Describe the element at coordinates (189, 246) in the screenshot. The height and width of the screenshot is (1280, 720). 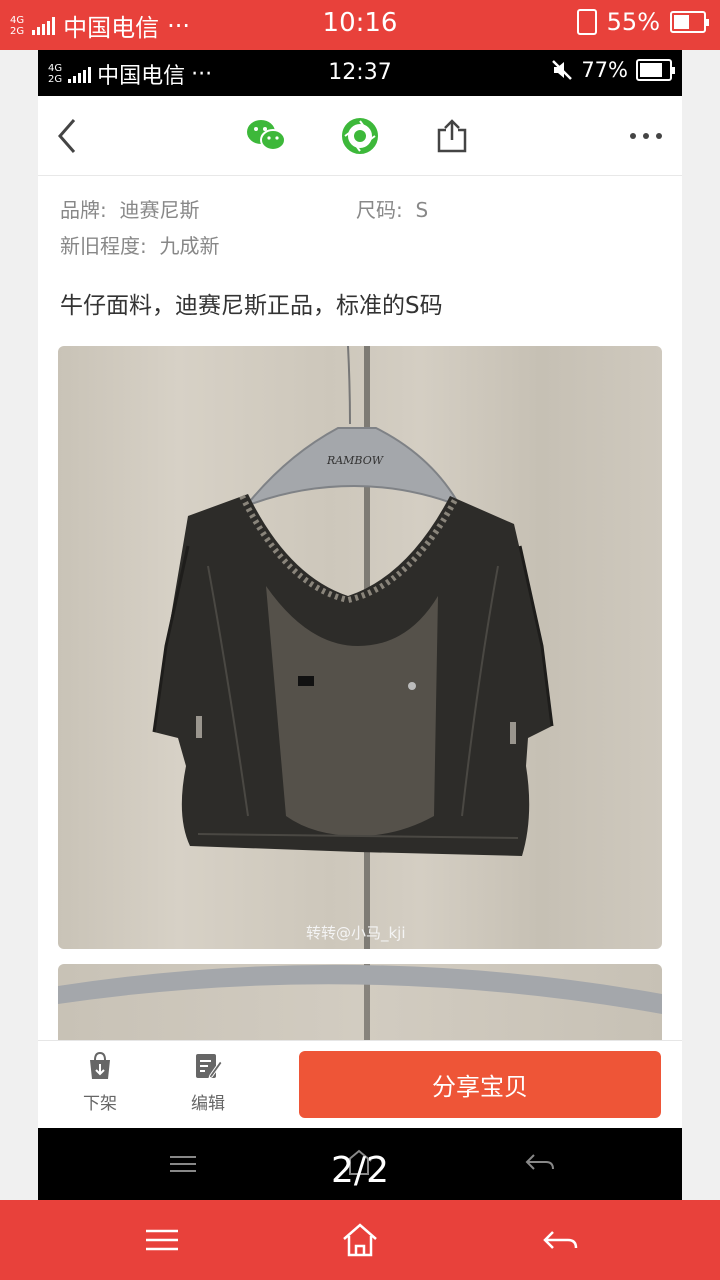
I see `condition-value: 九成新` at that location.